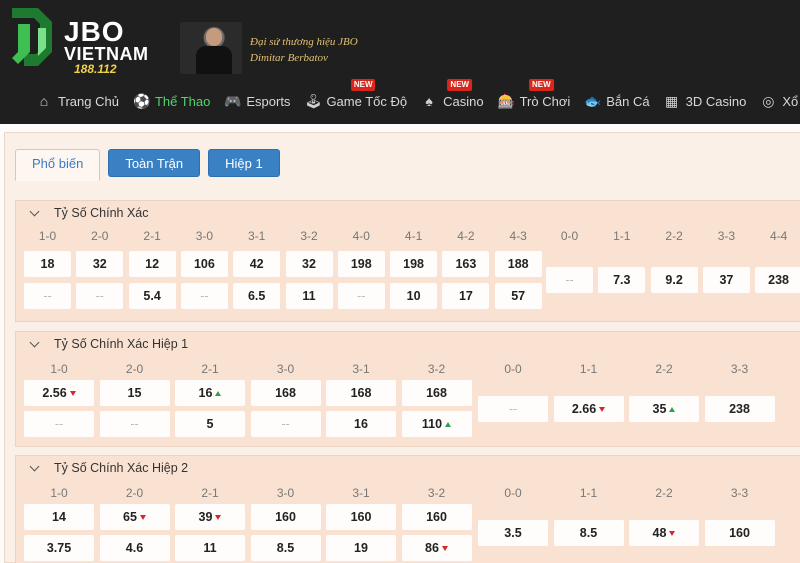  Describe the element at coordinates (452, 94) in the screenshot. I see `nav-item-4: ♠ Casino NEW` at that location.